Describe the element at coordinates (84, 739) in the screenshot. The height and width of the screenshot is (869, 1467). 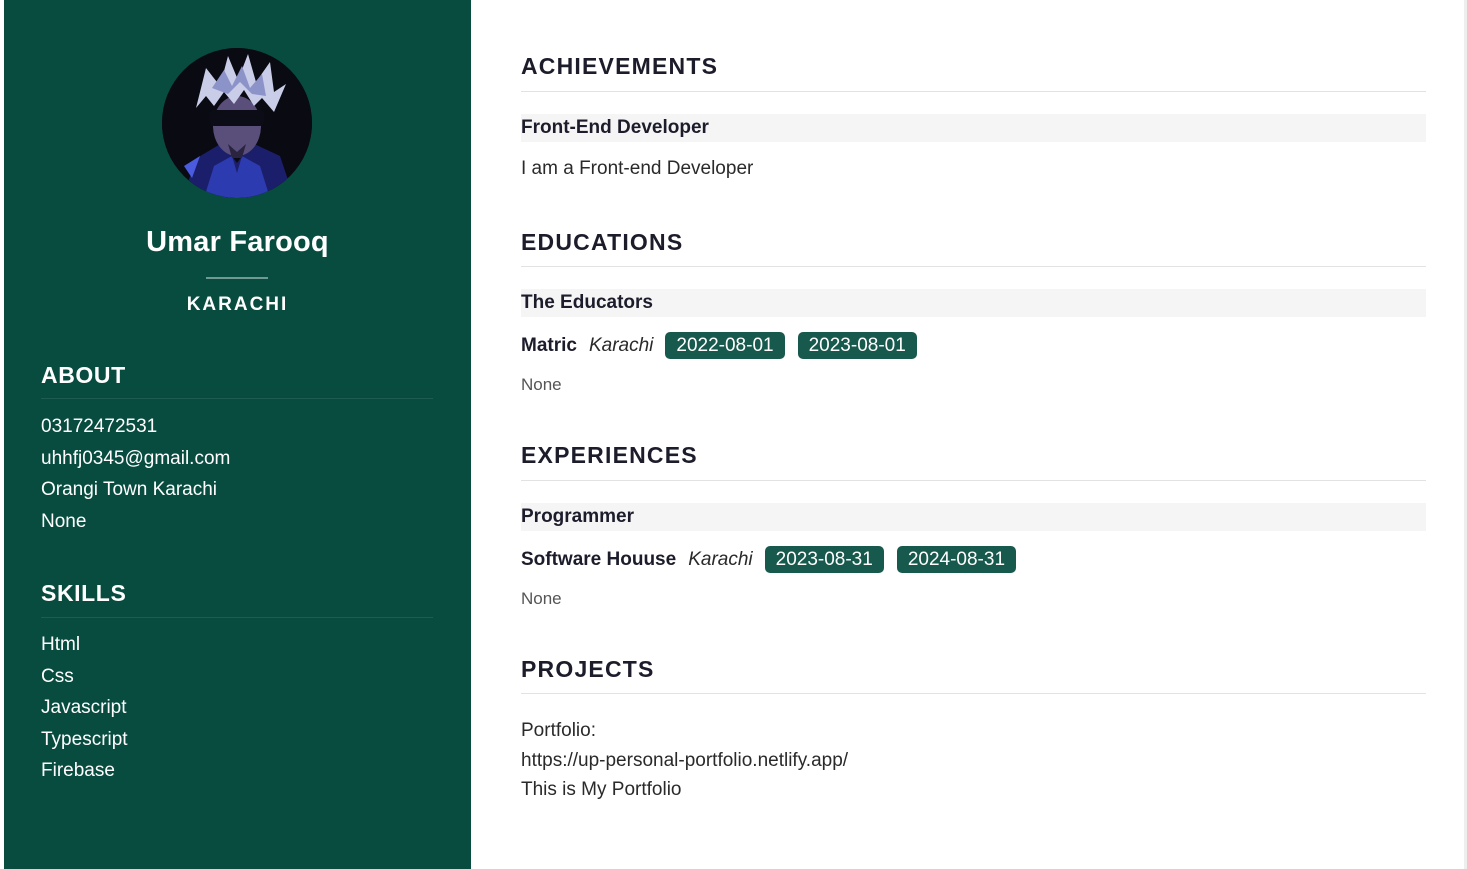
I see `skill-item: Typescript` at that location.